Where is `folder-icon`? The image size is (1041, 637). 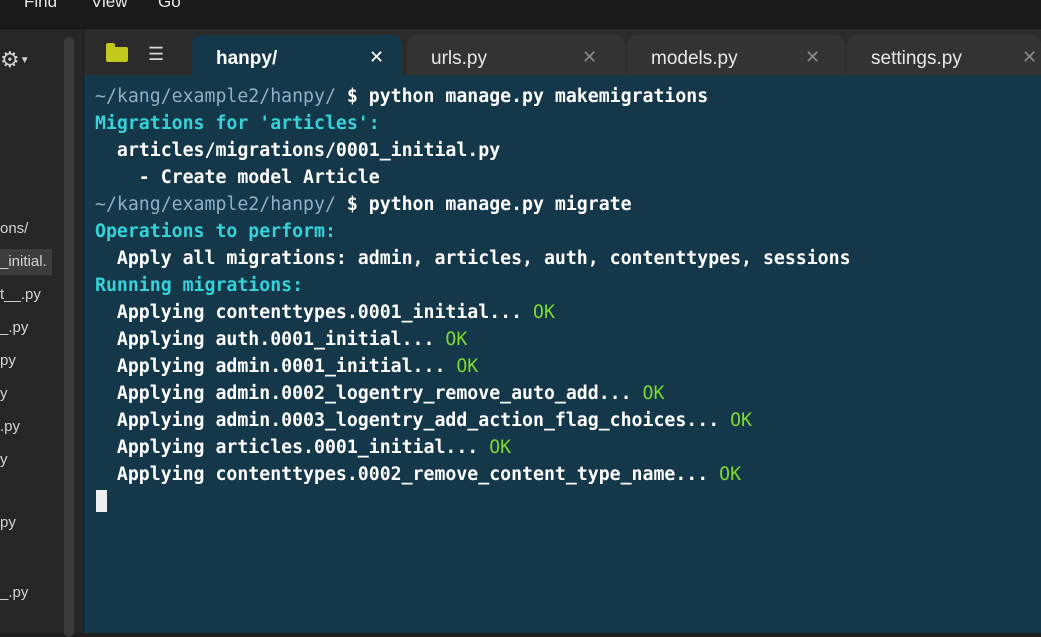 folder-icon is located at coordinates (117, 52).